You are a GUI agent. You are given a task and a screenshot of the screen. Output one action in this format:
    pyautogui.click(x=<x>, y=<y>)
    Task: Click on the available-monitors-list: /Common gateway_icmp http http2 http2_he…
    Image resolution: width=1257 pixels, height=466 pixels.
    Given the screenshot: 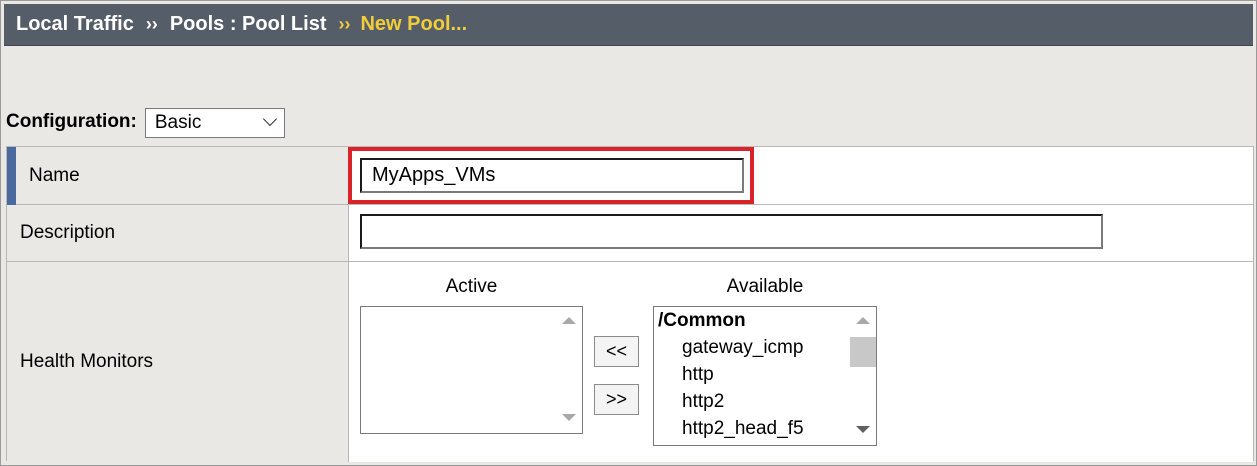 What is the action you would take?
    pyautogui.click(x=765, y=376)
    